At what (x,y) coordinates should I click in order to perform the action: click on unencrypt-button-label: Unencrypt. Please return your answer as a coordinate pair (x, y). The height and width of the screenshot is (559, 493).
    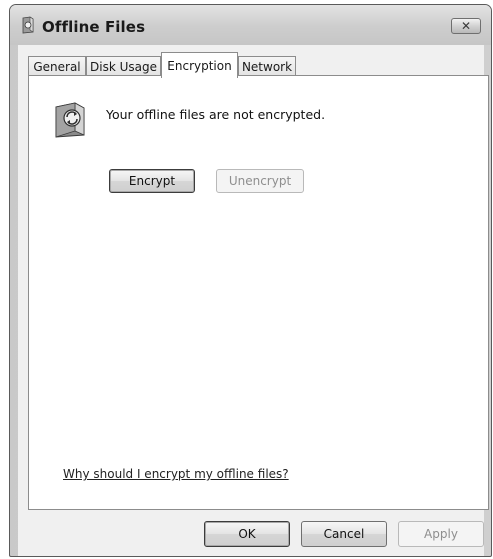
    Looking at the image, I should click on (260, 181).